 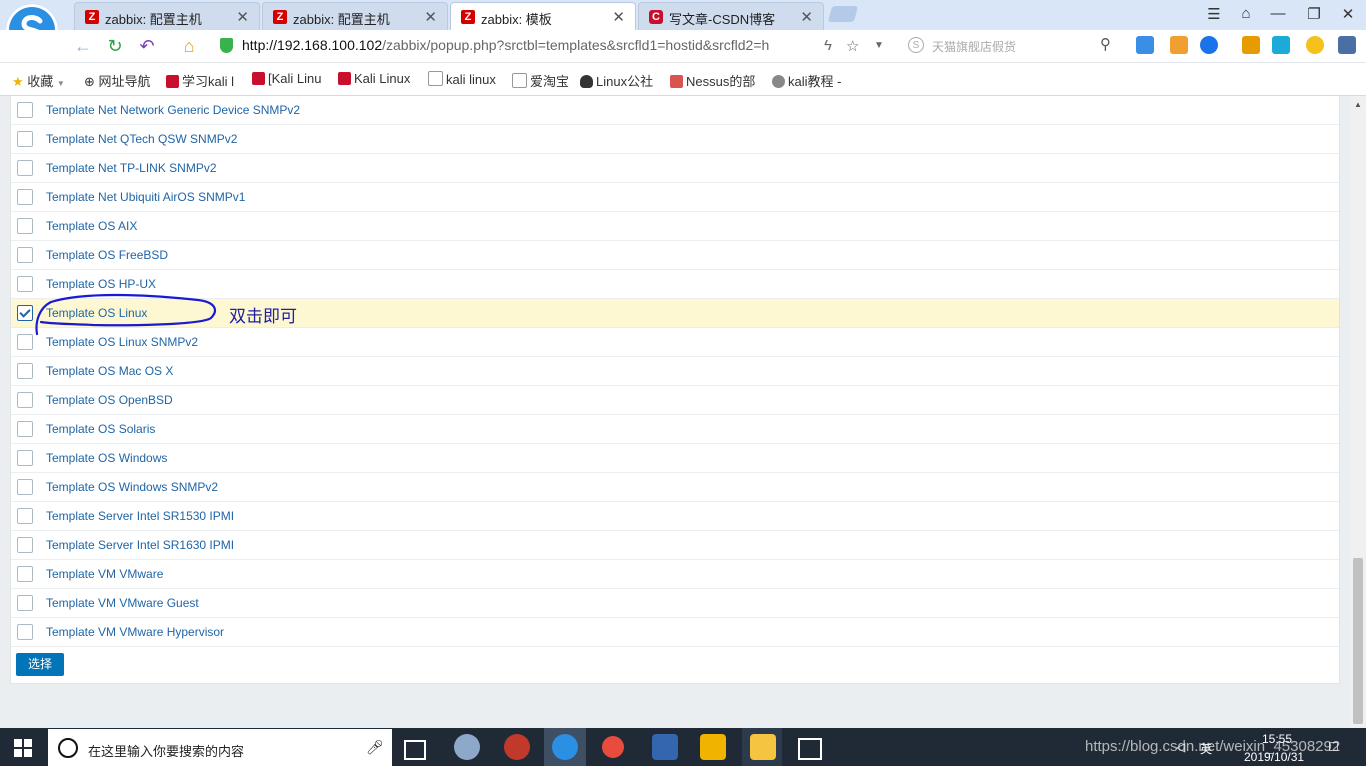 I want to click on new-tab-button, so click(x=843, y=14).